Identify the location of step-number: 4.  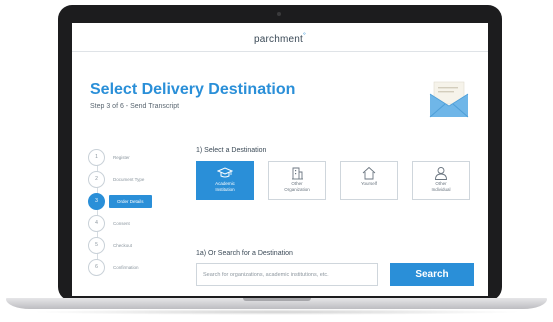
(96, 223).